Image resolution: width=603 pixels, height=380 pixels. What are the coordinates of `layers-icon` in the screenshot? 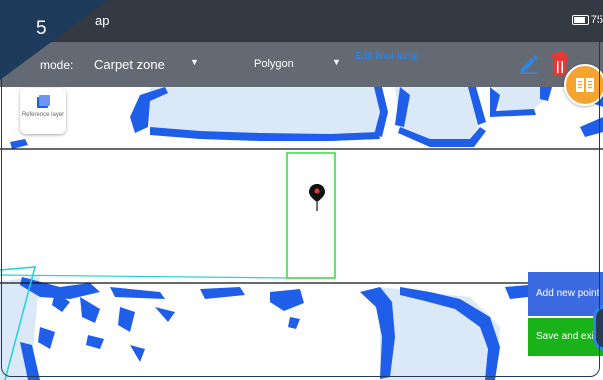 It's located at (43, 101).